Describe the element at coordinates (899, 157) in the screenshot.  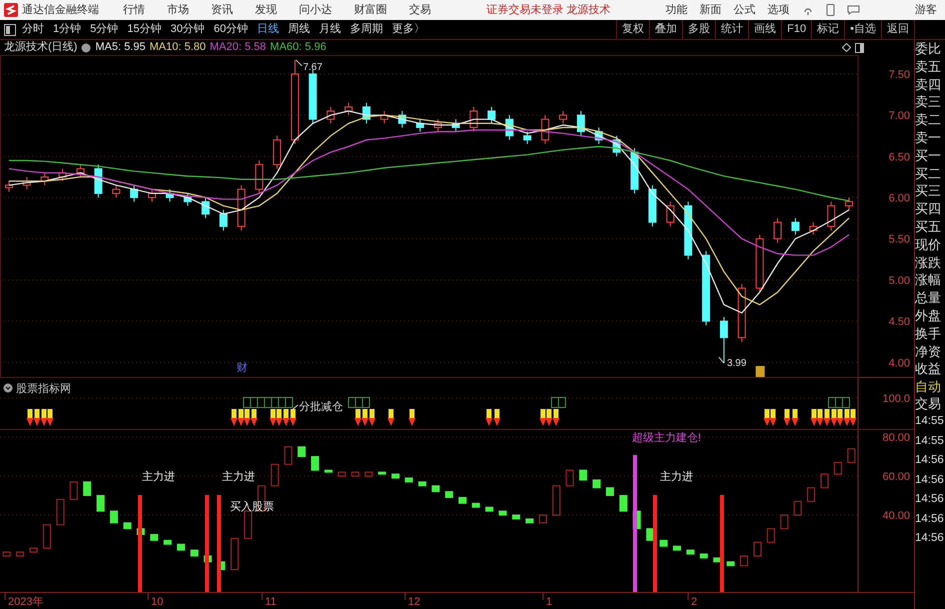
I see `y-axis-label: 6.50` at that location.